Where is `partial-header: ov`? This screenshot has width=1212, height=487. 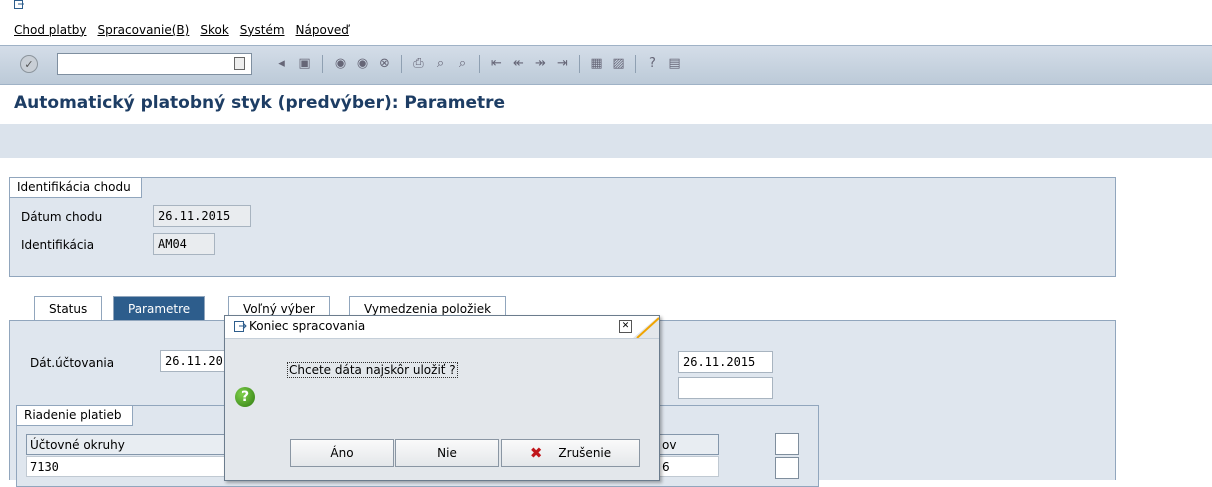 partial-header: ov is located at coordinates (688, 444).